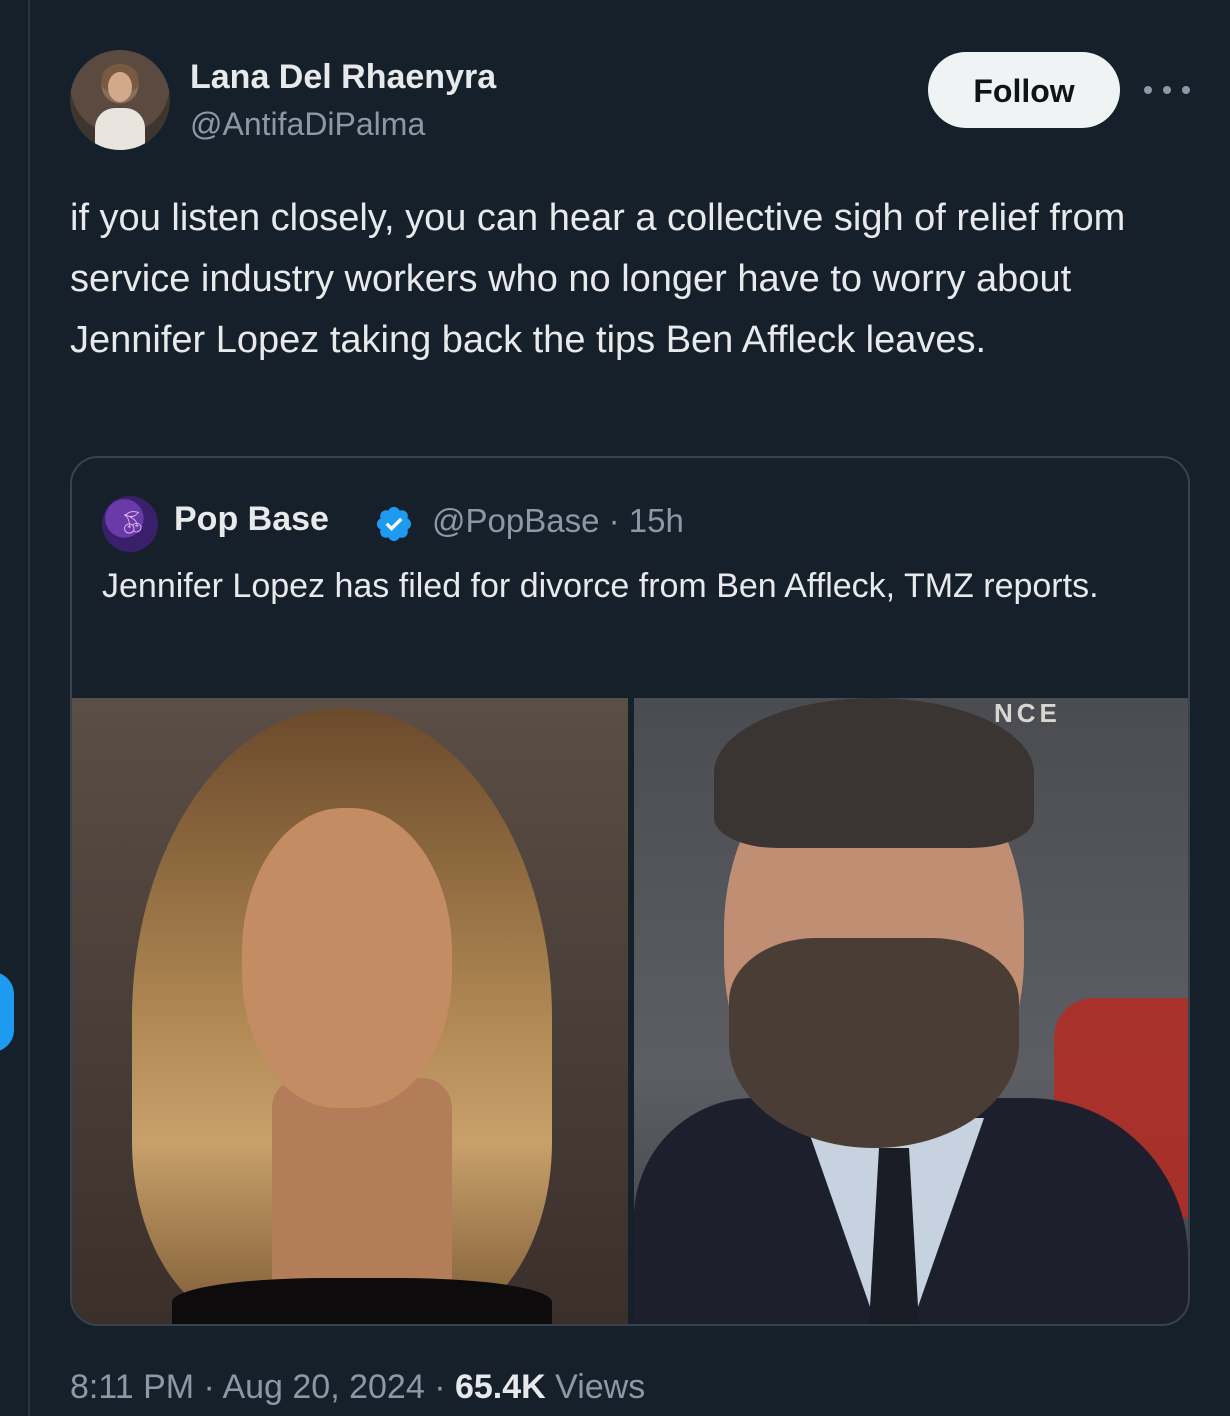 The width and height of the screenshot is (1230, 1416). Describe the element at coordinates (394, 524) in the screenshot. I see `verified-badge-icon` at that location.